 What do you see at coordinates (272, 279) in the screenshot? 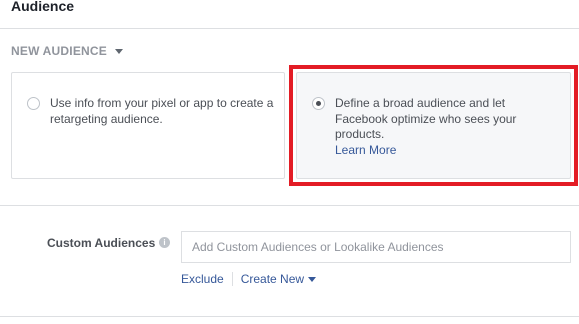
I see `create-new-link: Create New` at bounding box center [272, 279].